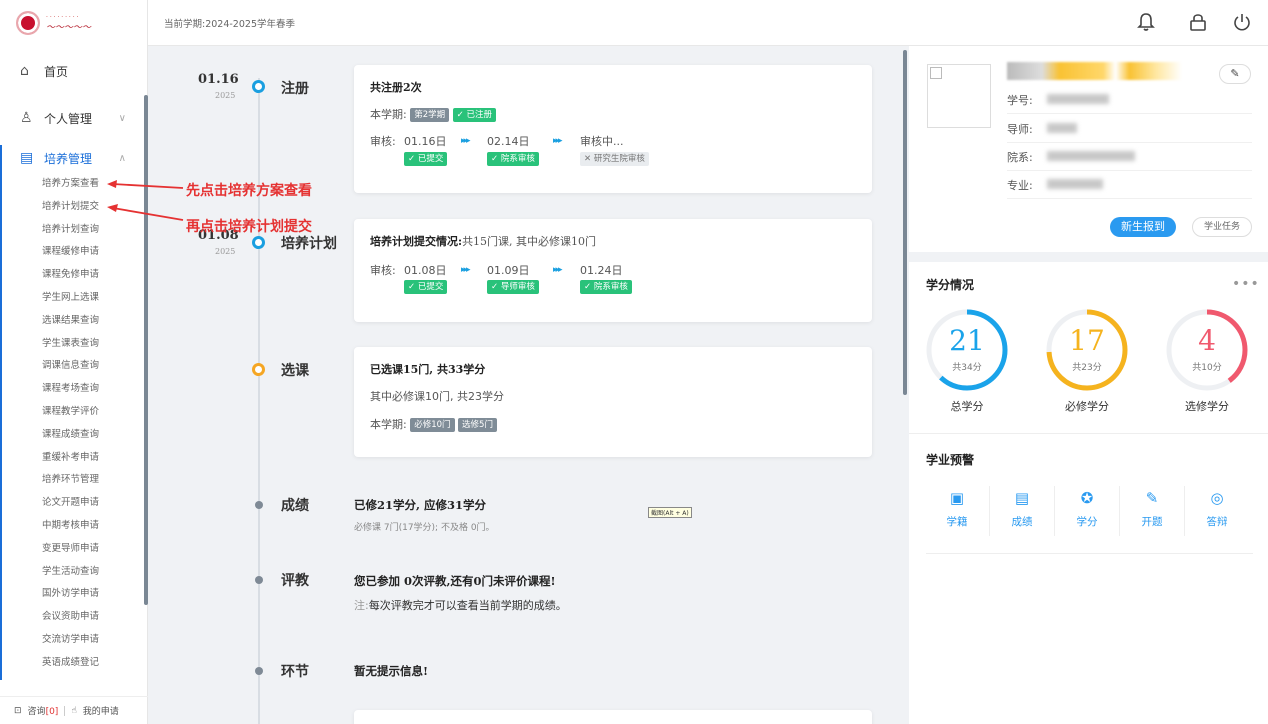 This screenshot has height=724, width=1268. Describe the element at coordinates (70, 643) in the screenshot. I see `subnav-item: 交流访学申请` at that location.